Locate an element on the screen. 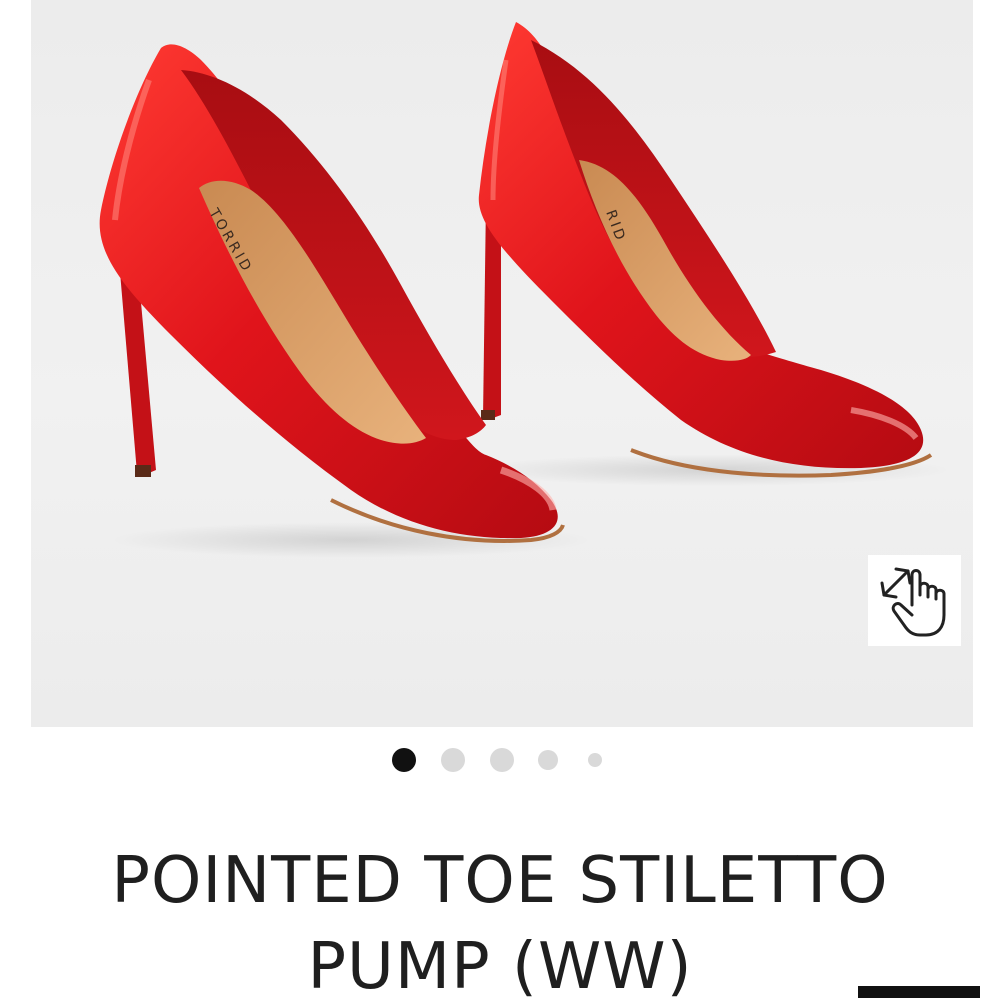 This screenshot has height=998, width=1000. pinch-zoom-button is located at coordinates (914, 600).